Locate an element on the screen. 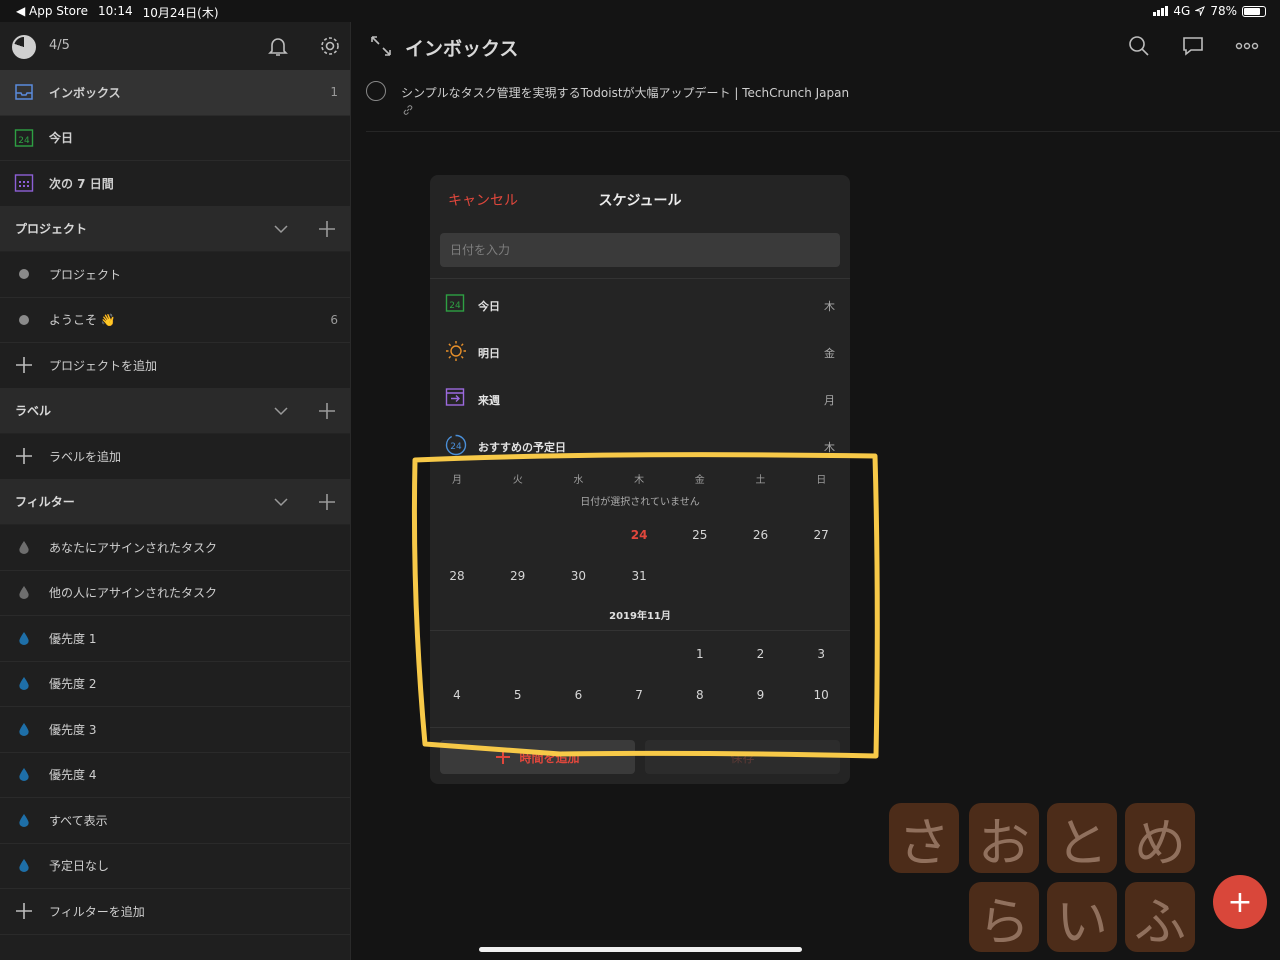 This screenshot has width=1280, height=960. sidebar-item-filter: 優先度 1 is located at coordinates (175, 639).